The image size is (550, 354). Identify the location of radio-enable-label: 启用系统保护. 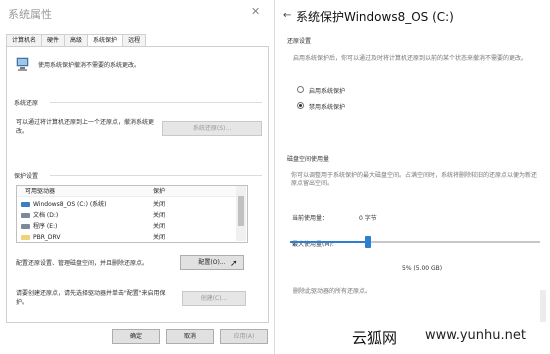
(327, 90).